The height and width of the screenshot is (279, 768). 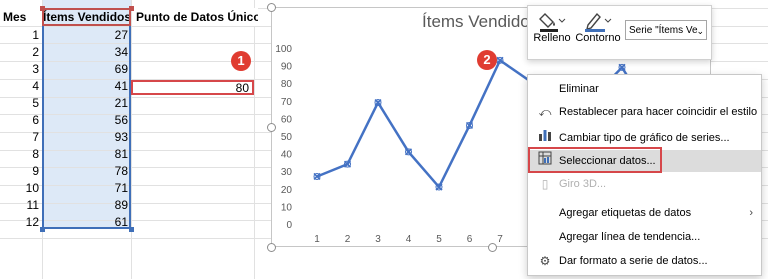 I want to click on series-selector-value: Serie "Ítems Ve, so click(x=663, y=30).